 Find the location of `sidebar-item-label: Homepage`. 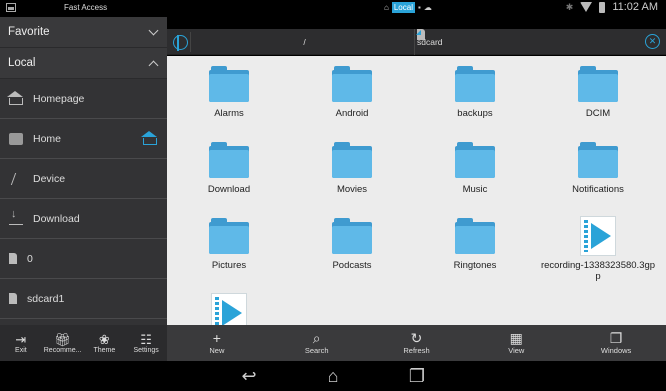

sidebar-item-label: Homepage is located at coordinates (59, 98).